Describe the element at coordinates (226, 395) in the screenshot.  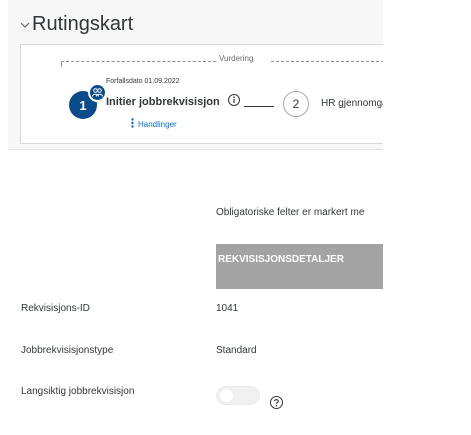
I see `toggle-knob` at that location.